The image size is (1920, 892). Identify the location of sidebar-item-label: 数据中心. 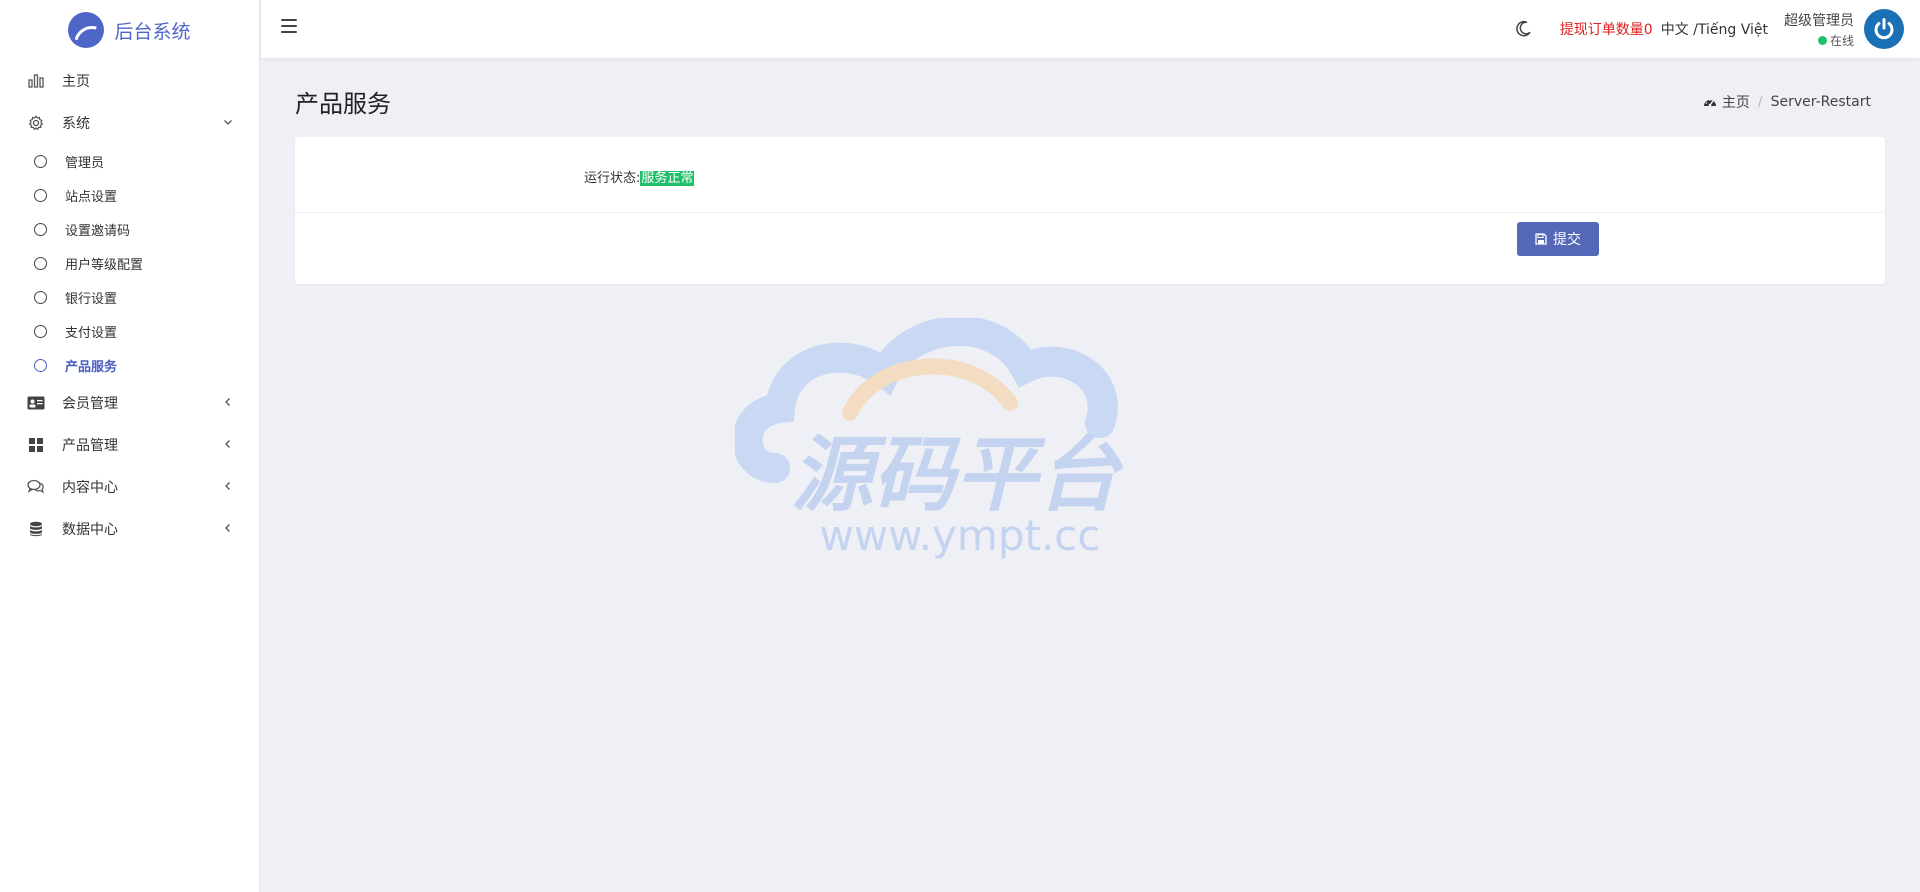
(90, 530).